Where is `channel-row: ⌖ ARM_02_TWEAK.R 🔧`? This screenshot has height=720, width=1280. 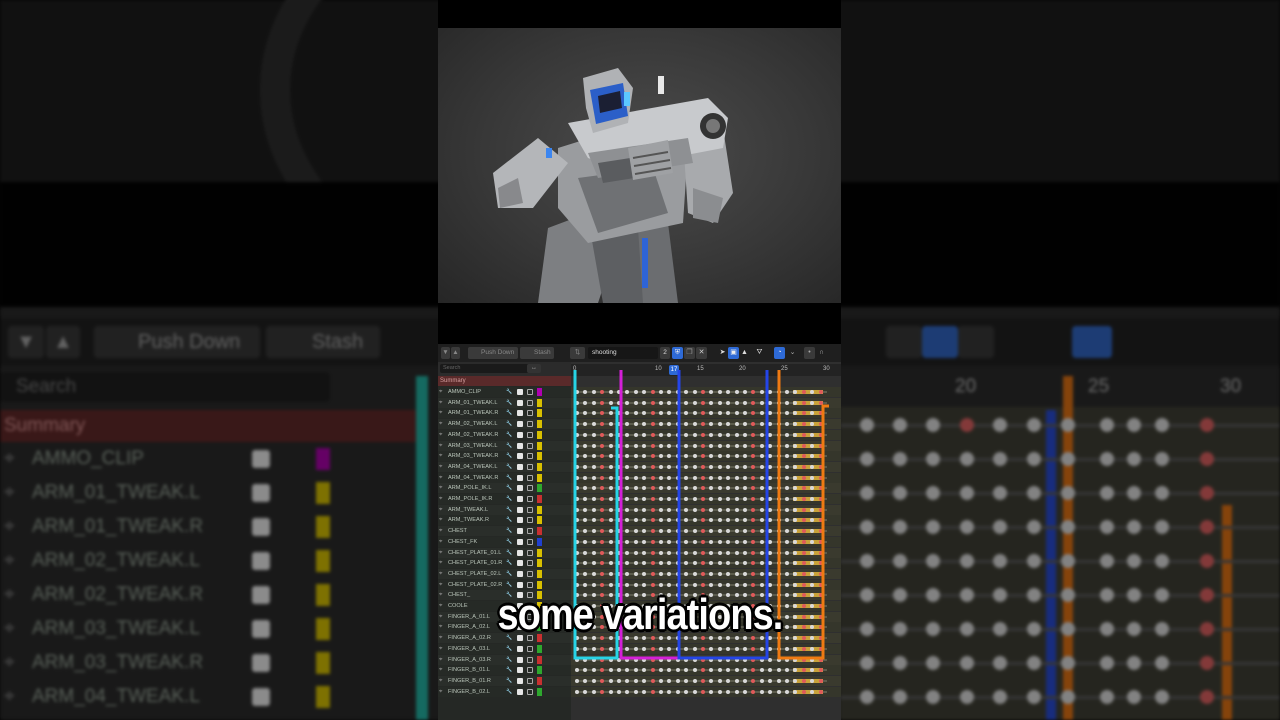 channel-row: ⌖ ARM_02_TWEAK.R 🔧 is located at coordinates (504, 434).